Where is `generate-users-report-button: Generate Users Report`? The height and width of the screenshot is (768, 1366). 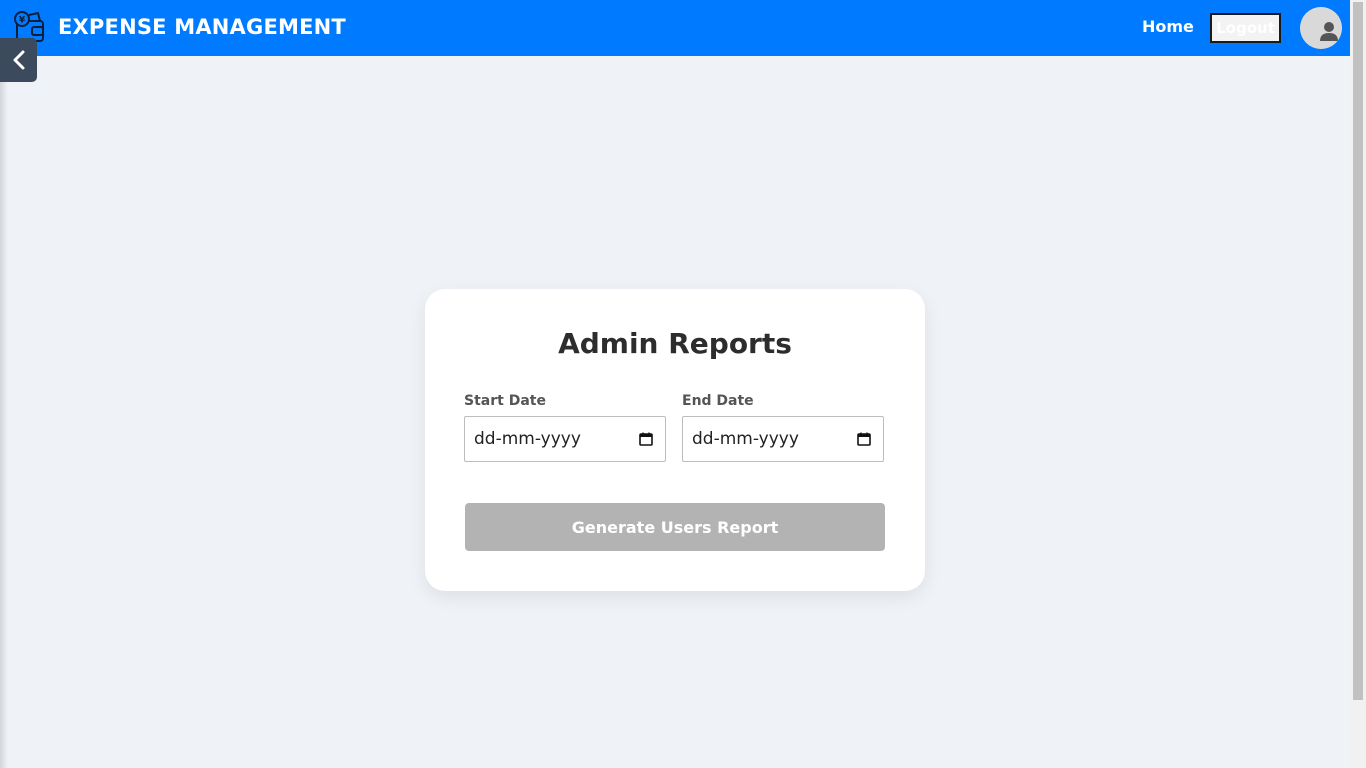
generate-users-report-button: Generate Users Report is located at coordinates (675, 527).